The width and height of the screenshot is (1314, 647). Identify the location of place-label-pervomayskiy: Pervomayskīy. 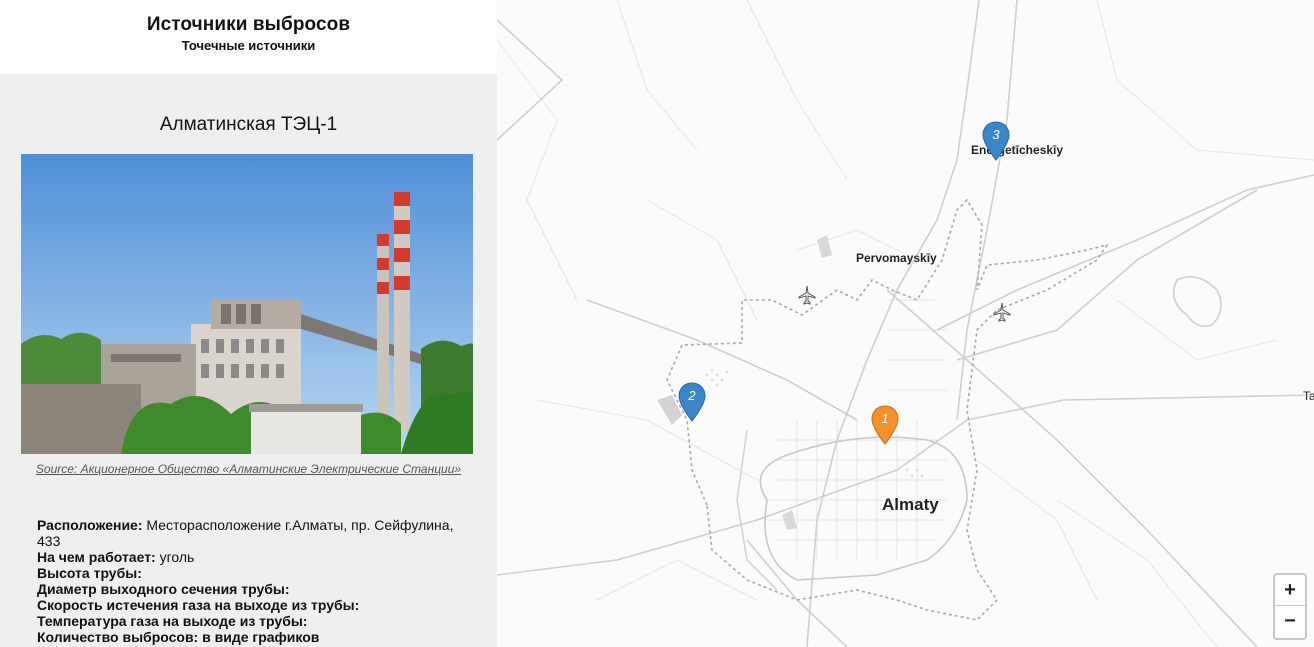
(896, 258).